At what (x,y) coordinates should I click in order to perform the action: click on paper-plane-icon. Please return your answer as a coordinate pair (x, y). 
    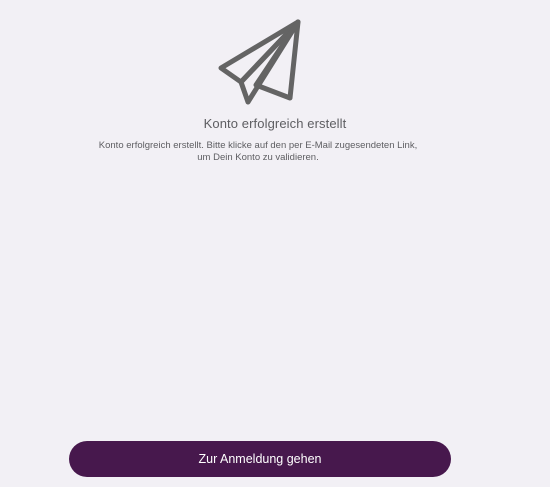
    Looking at the image, I should click on (261, 62).